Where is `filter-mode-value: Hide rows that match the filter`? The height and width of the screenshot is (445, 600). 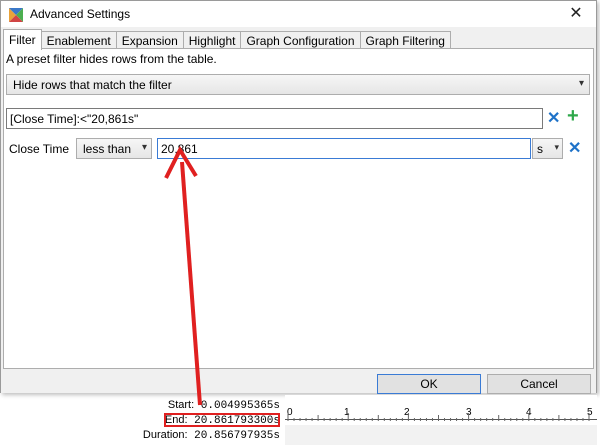 filter-mode-value: Hide rows that match the filter is located at coordinates (92, 85).